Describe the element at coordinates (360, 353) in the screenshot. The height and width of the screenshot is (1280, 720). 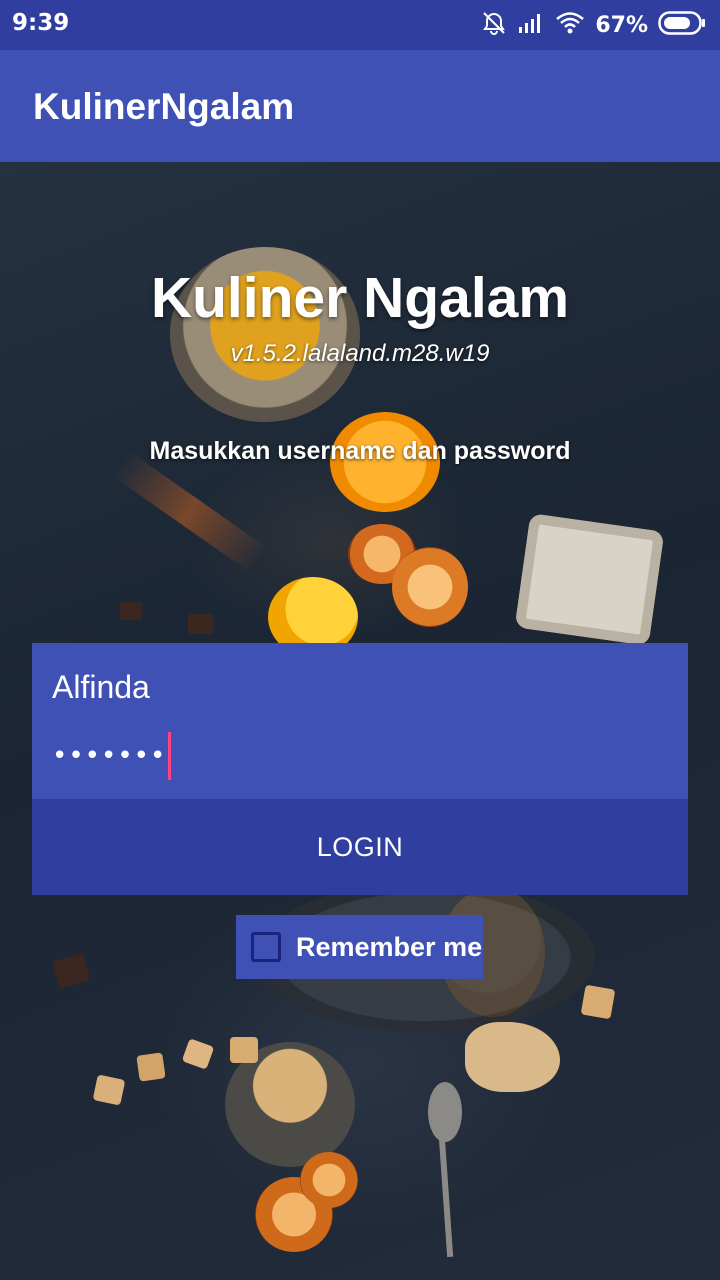
I see `version-label: v1.5.2.lalaland.m28.w19` at that location.